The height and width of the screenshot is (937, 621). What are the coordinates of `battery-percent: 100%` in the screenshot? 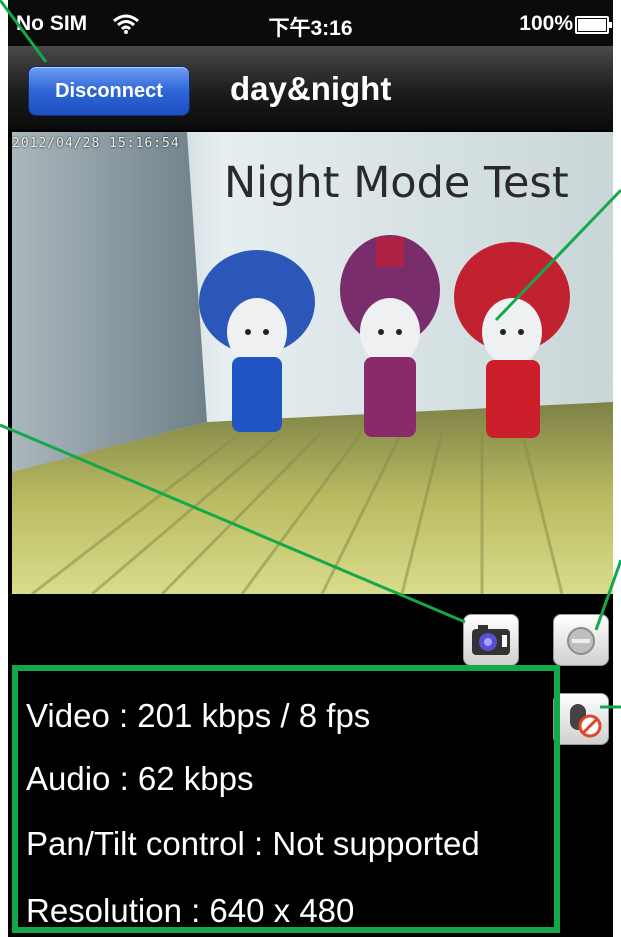 It's located at (546, 23).